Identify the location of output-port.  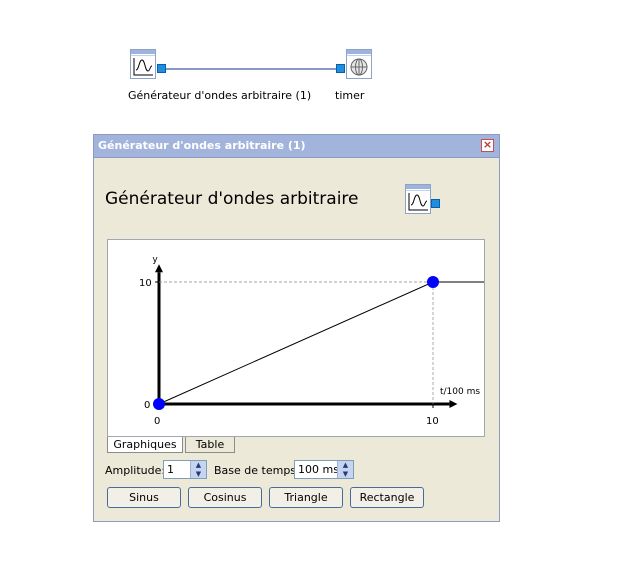
(161, 68).